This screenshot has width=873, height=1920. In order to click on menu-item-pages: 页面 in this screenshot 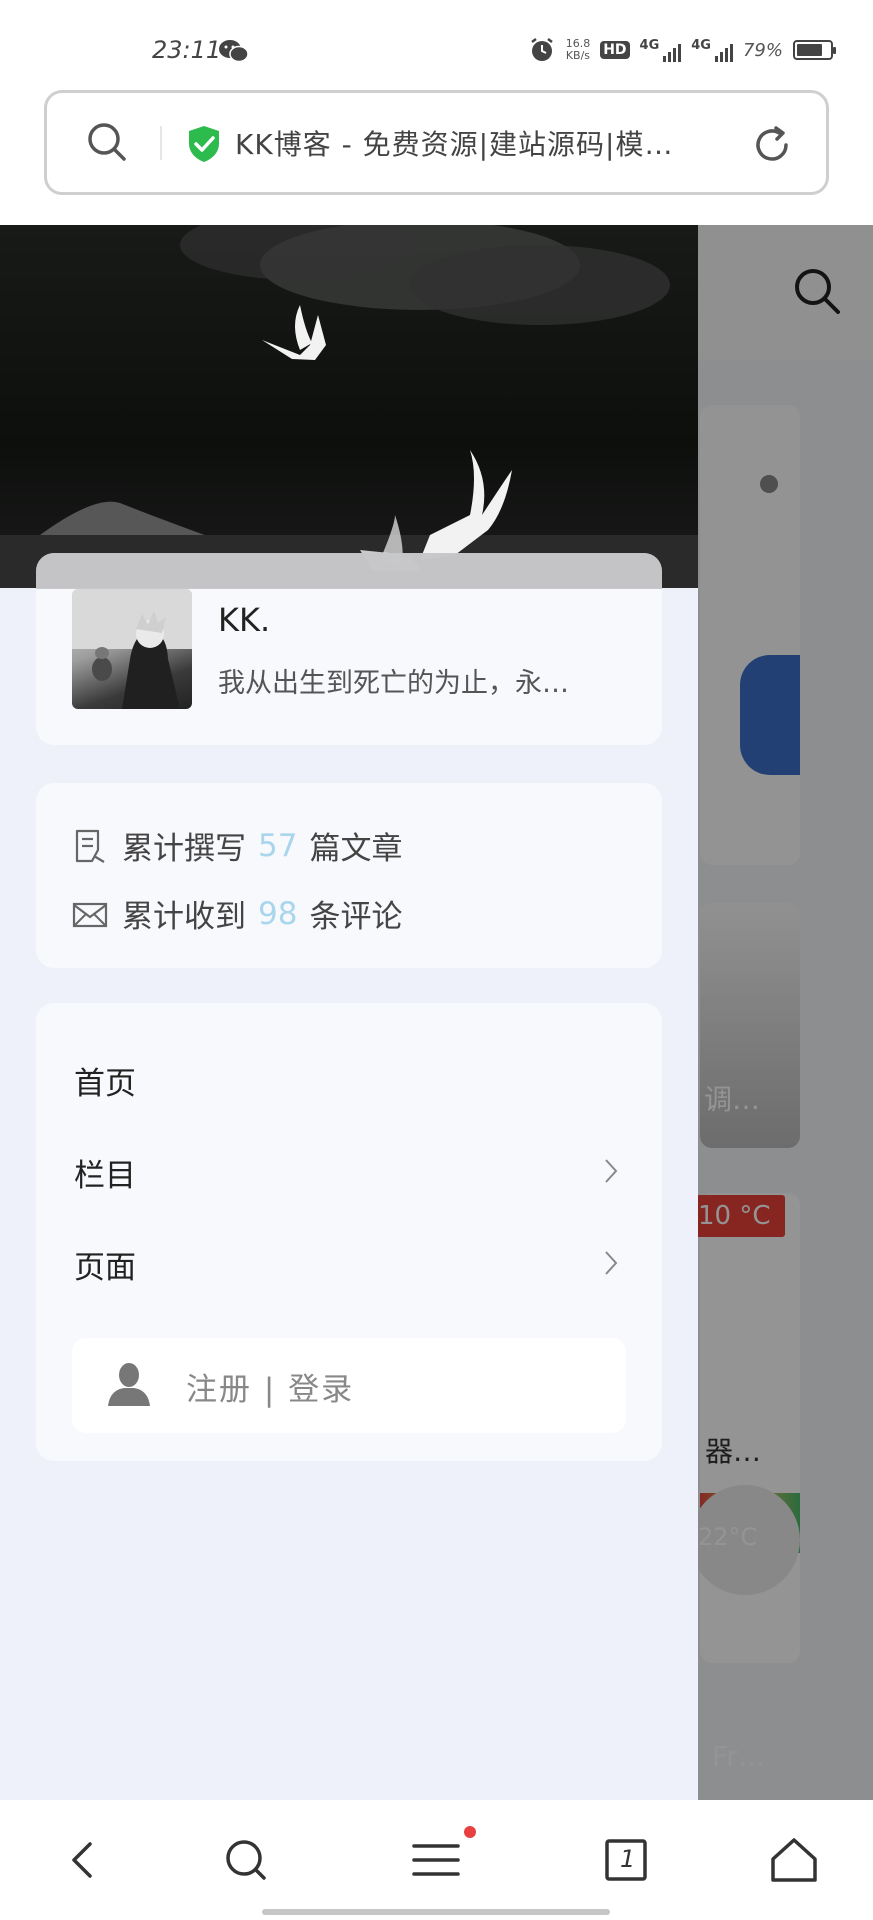, I will do `click(349, 1262)`.